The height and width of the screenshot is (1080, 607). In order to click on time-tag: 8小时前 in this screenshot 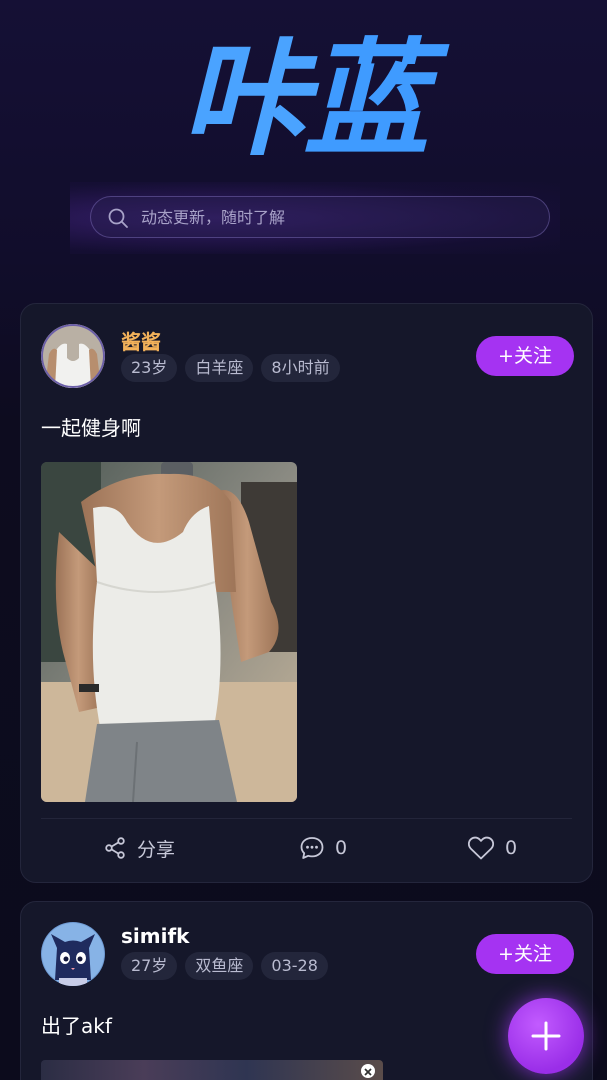, I will do `click(300, 368)`.